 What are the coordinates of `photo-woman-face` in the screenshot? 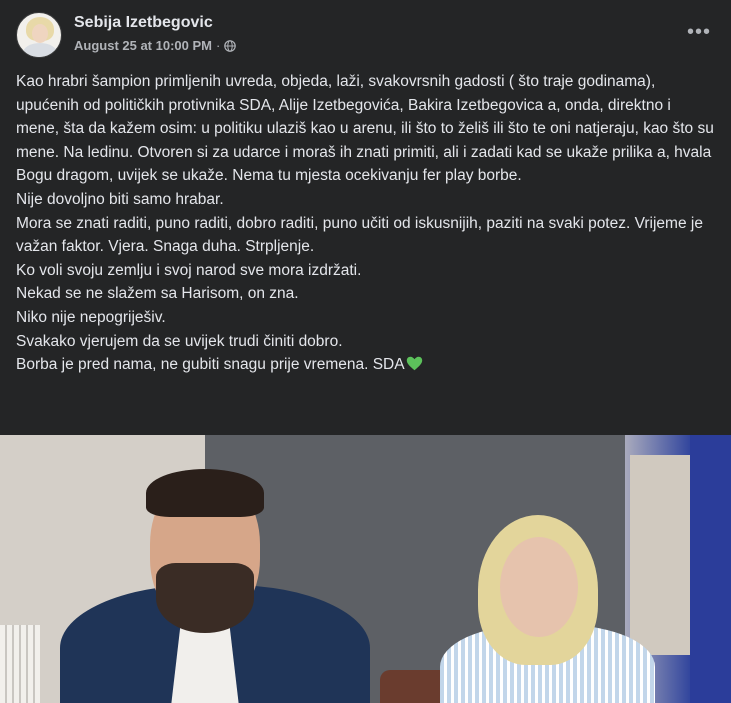 It's located at (539, 587).